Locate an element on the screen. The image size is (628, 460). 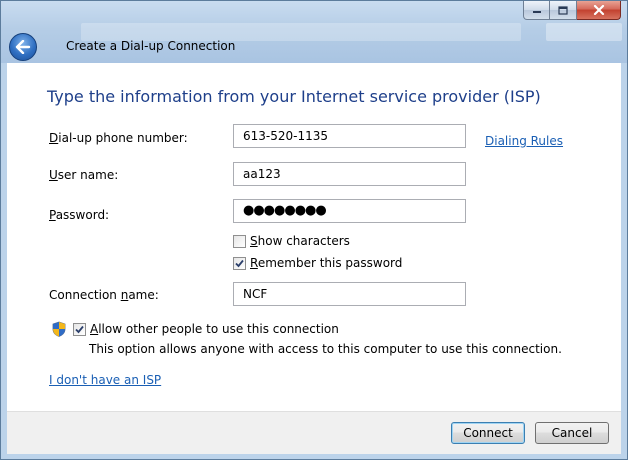
button-bar: Connect Cancel is located at coordinates (314, 432).